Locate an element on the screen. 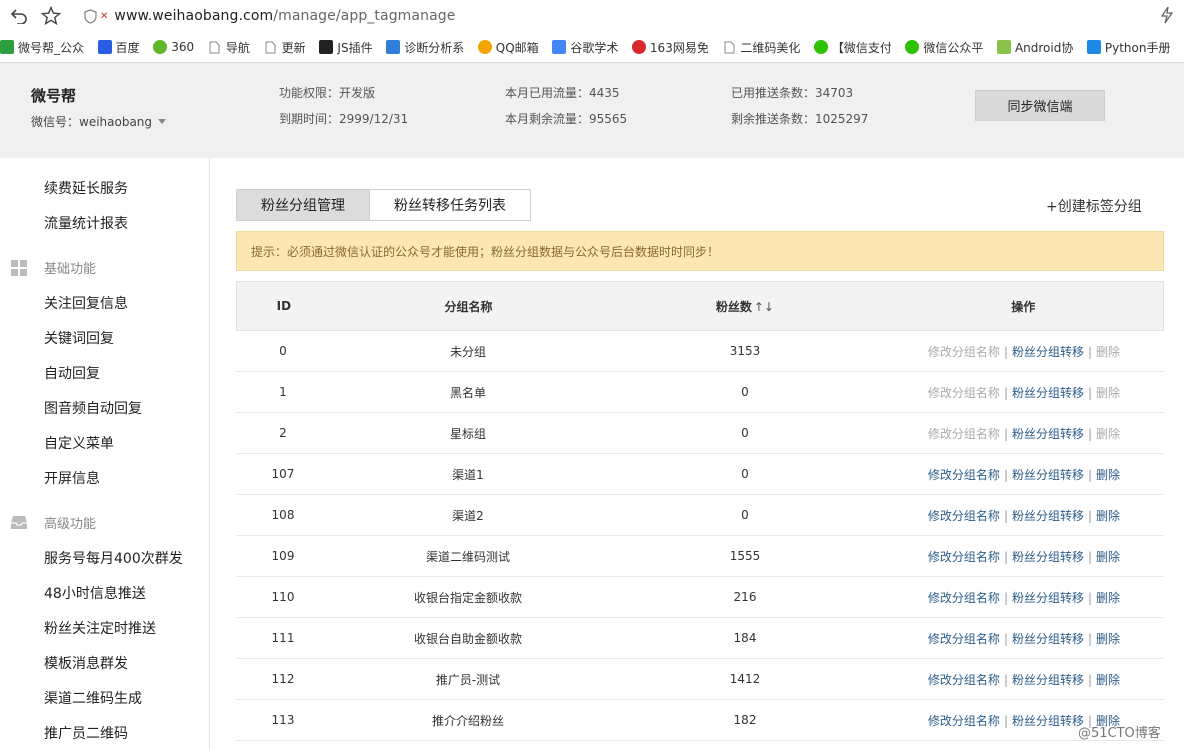  bookmark-item: 百度 is located at coordinates (118, 47).